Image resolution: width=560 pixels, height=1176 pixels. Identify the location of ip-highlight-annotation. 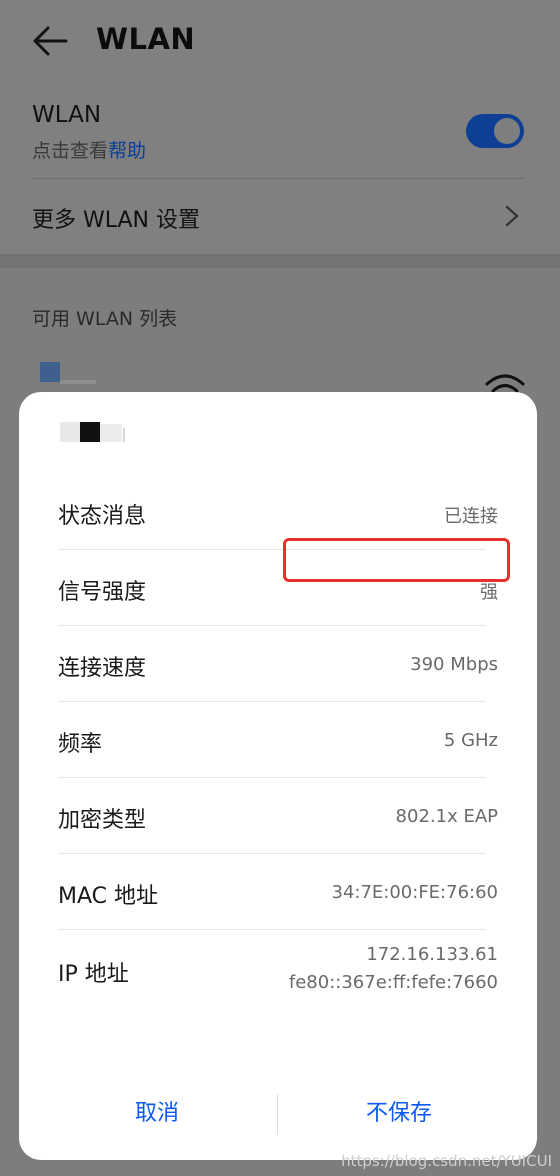
(396, 560).